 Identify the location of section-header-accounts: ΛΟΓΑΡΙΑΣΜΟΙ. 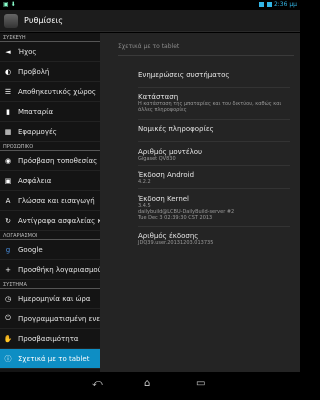
(50, 235).